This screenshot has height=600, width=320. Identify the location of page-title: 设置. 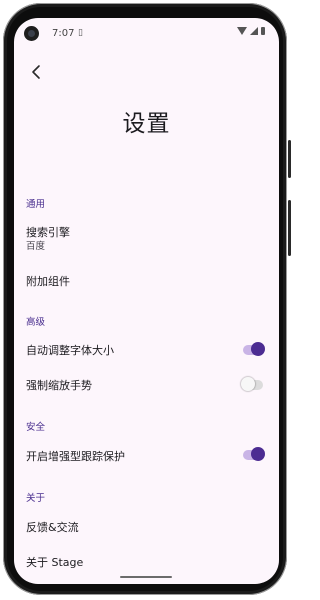
(146, 124).